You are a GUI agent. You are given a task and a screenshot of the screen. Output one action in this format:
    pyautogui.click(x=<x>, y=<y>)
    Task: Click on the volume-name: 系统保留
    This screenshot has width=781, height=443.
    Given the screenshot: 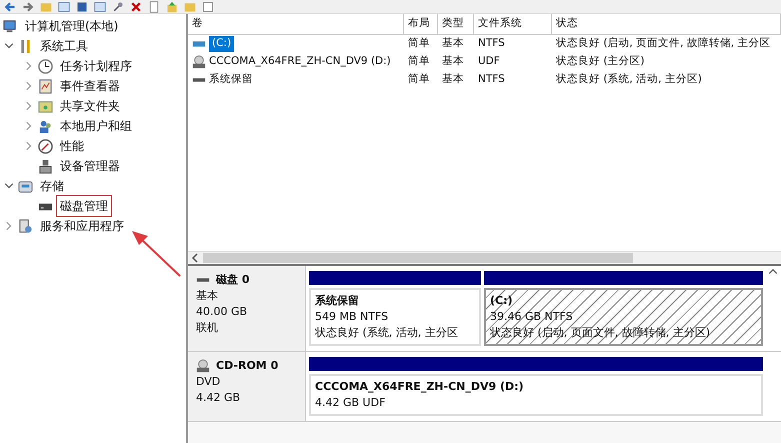 What is the action you would take?
    pyautogui.click(x=231, y=80)
    